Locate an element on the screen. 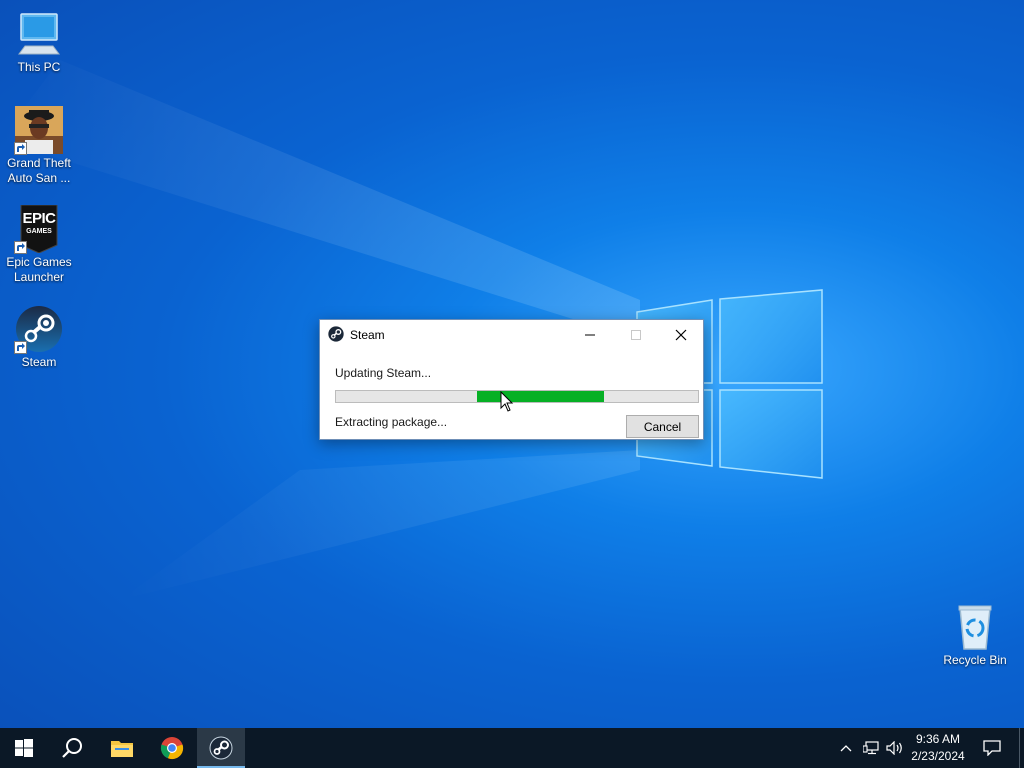 The height and width of the screenshot is (768, 1024). show-desktop-button is located at coordinates (1021, 748).